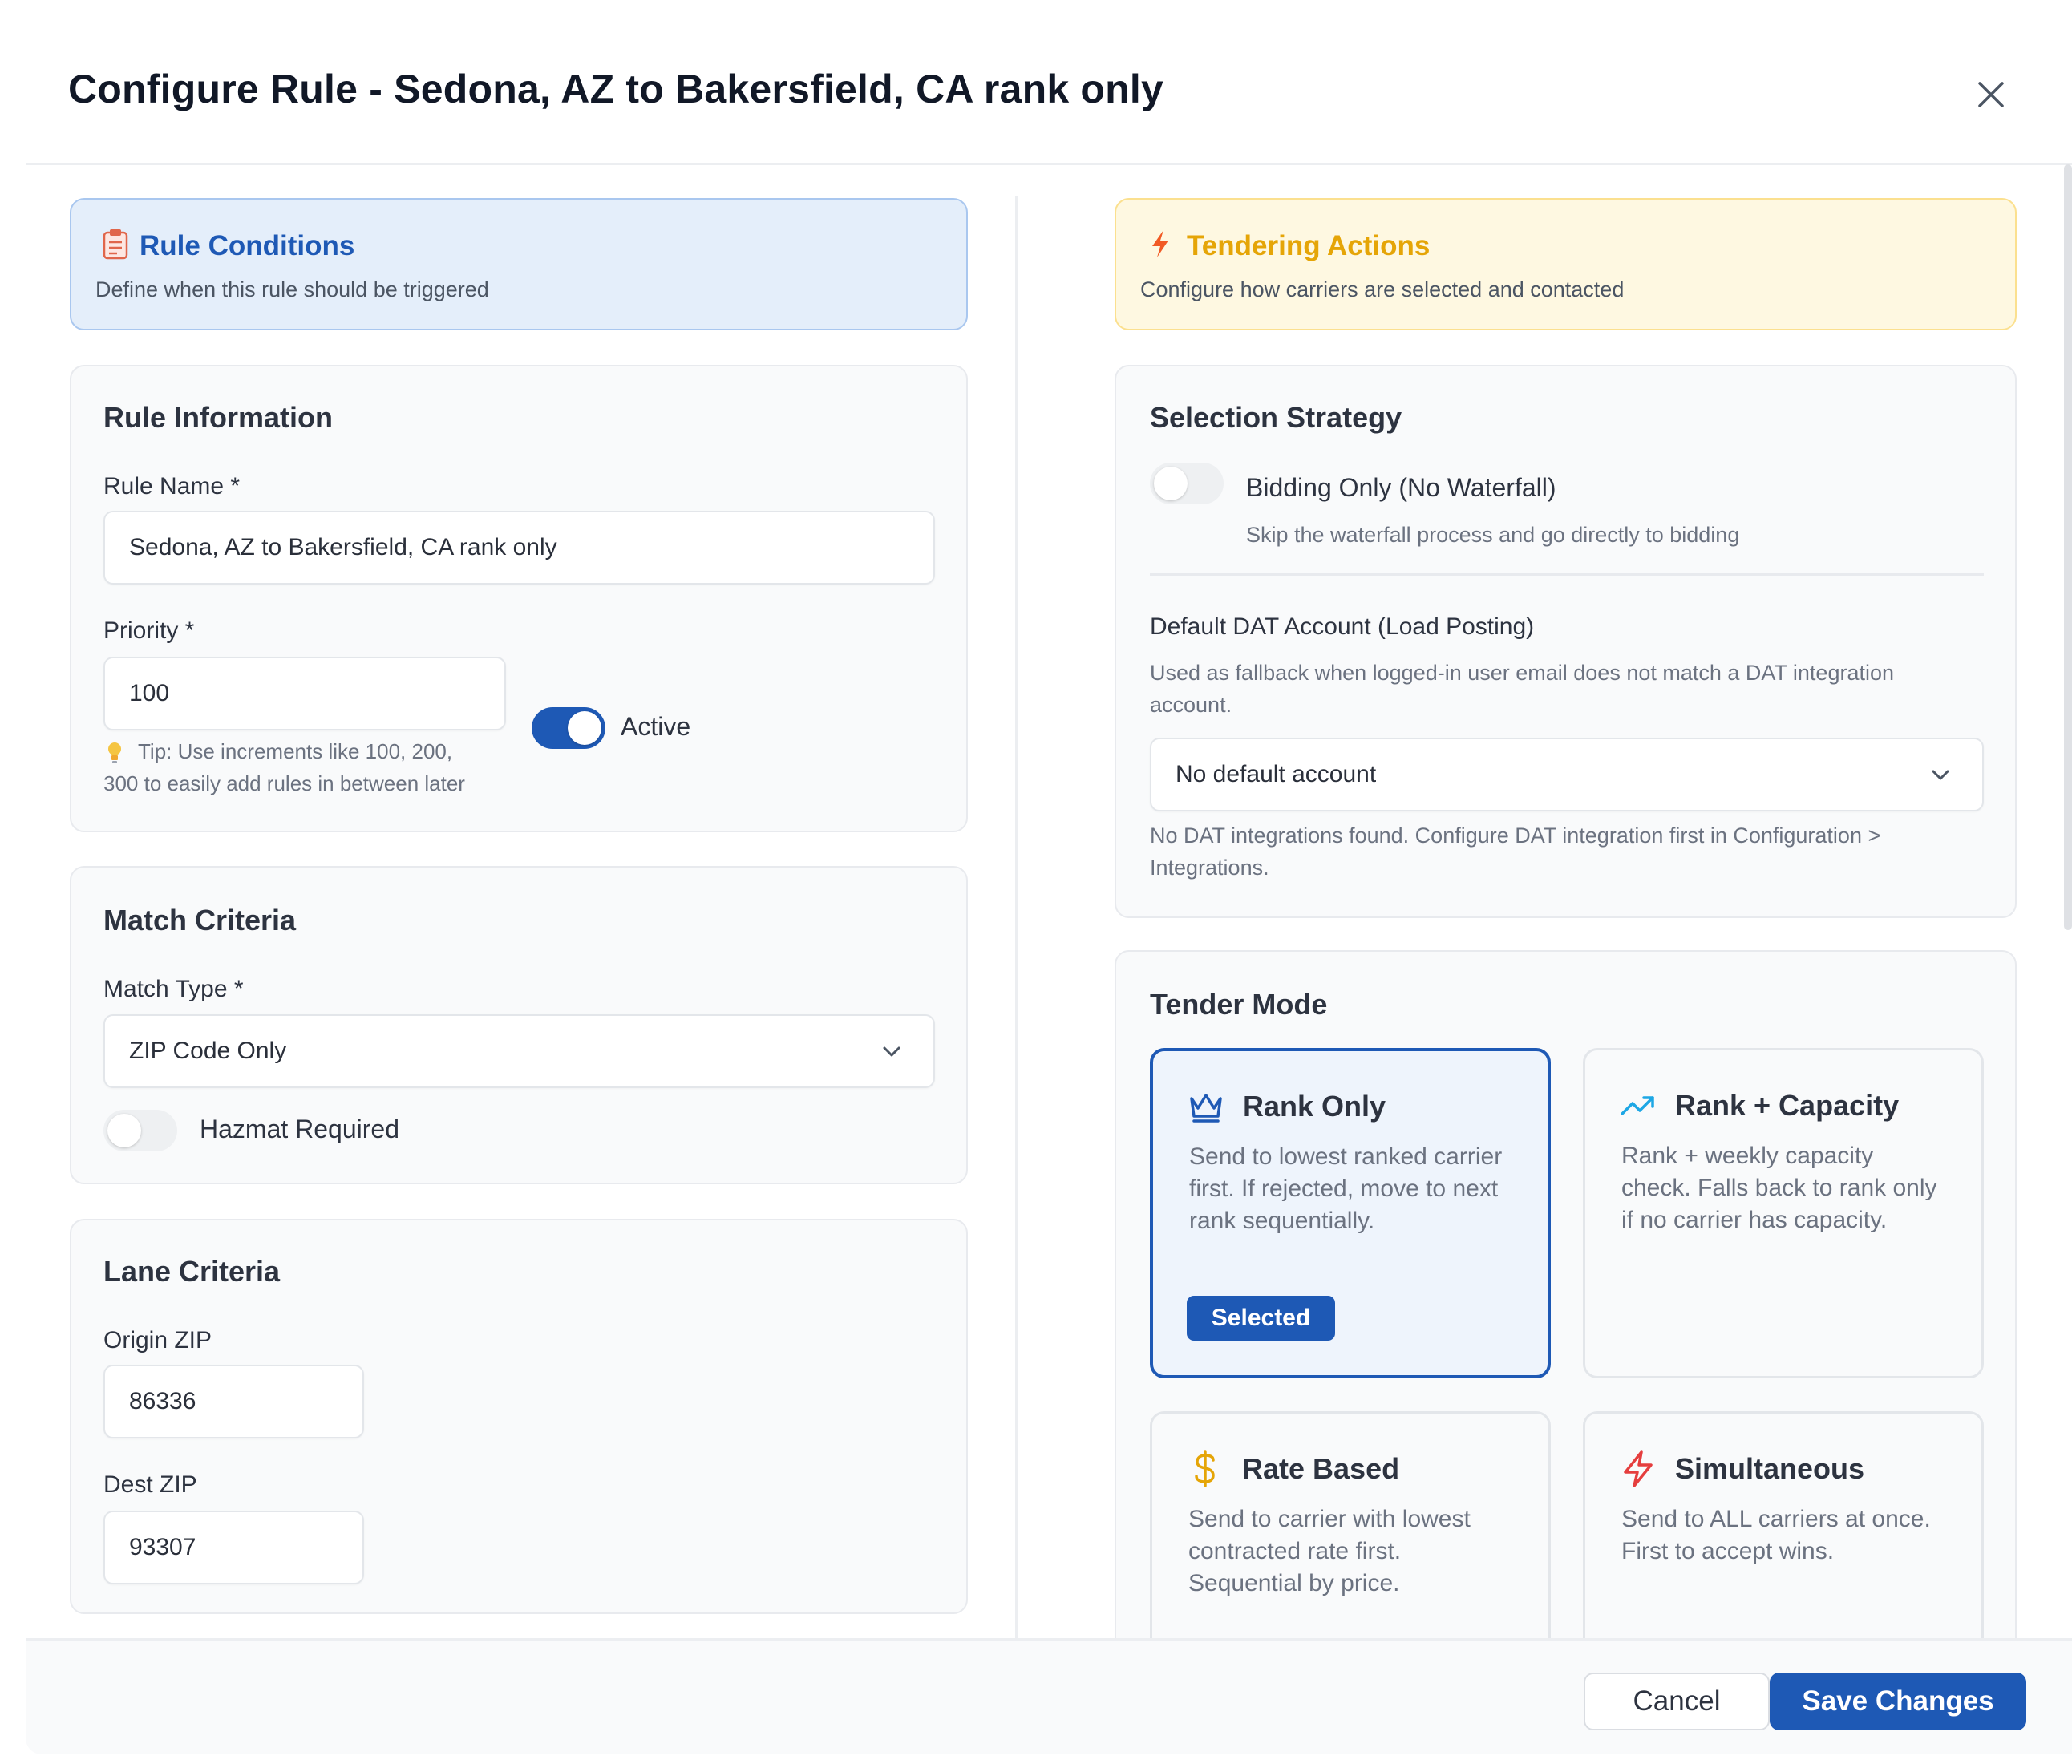  Describe the element at coordinates (1342, 626) in the screenshot. I see `dat-account-label: Default DAT Account (Load Posting)` at that location.